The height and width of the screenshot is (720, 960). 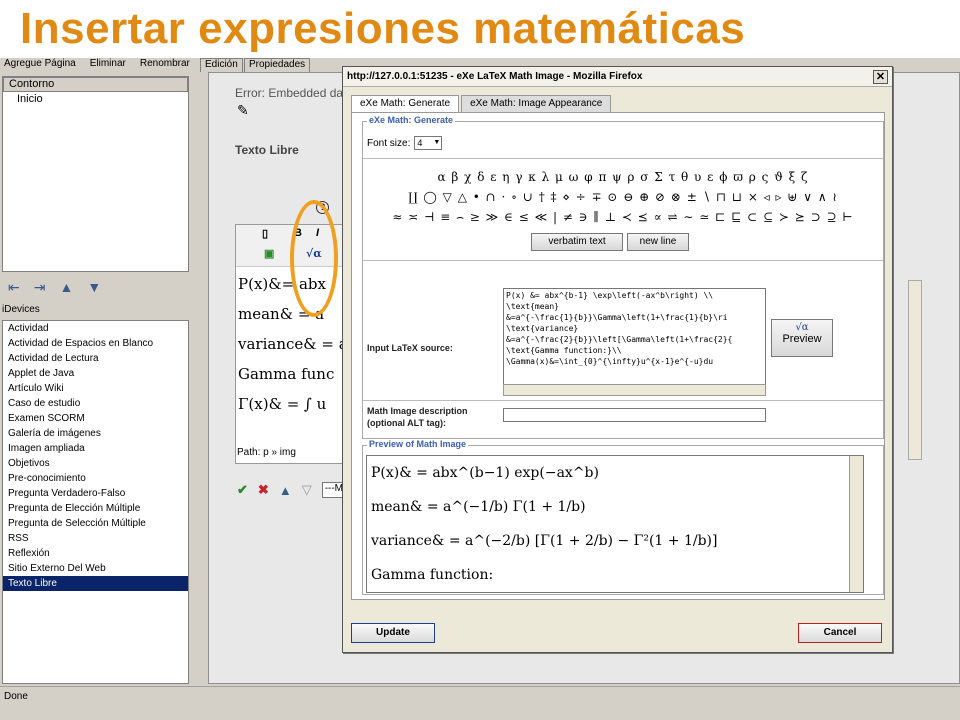 I want to click on idevice-item: Objetivos, so click(x=95, y=463).